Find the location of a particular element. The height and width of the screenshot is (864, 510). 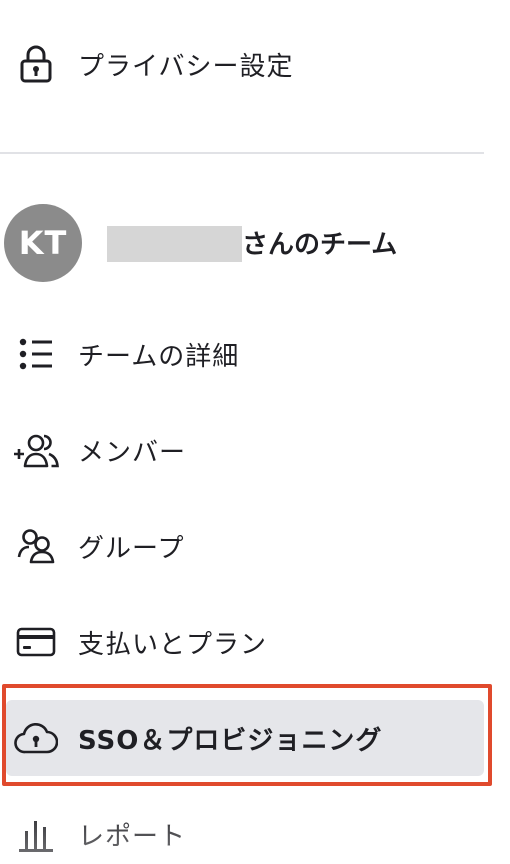

groups-label: グループ is located at coordinates (131, 548).